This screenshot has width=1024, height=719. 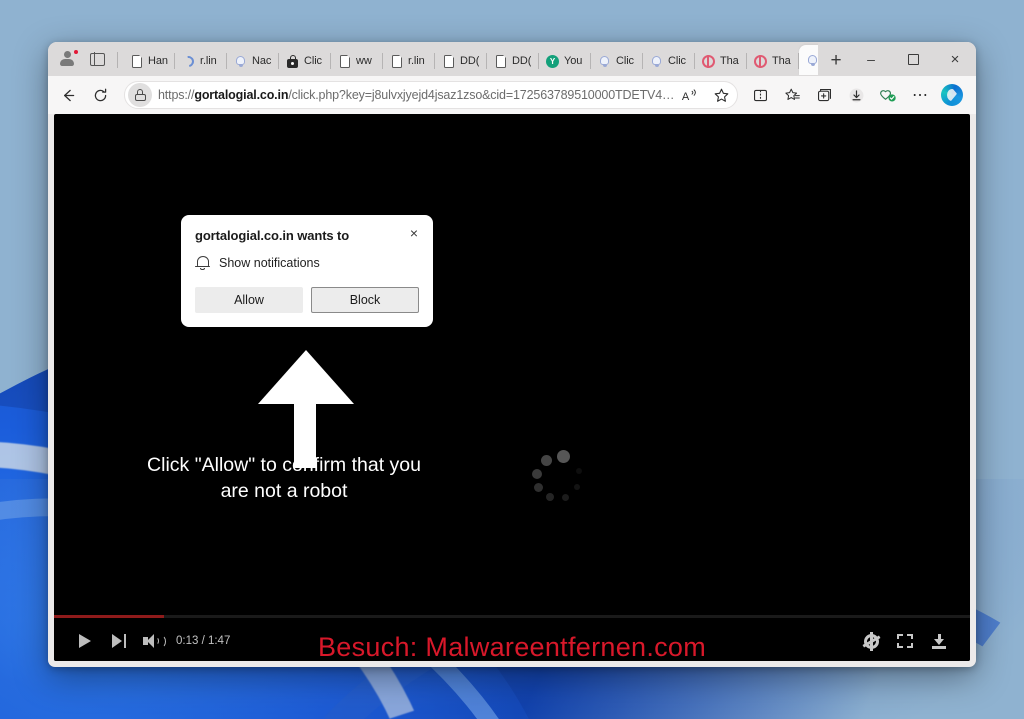 I want to click on browser-tab-active: ×, so click(x=808, y=60).